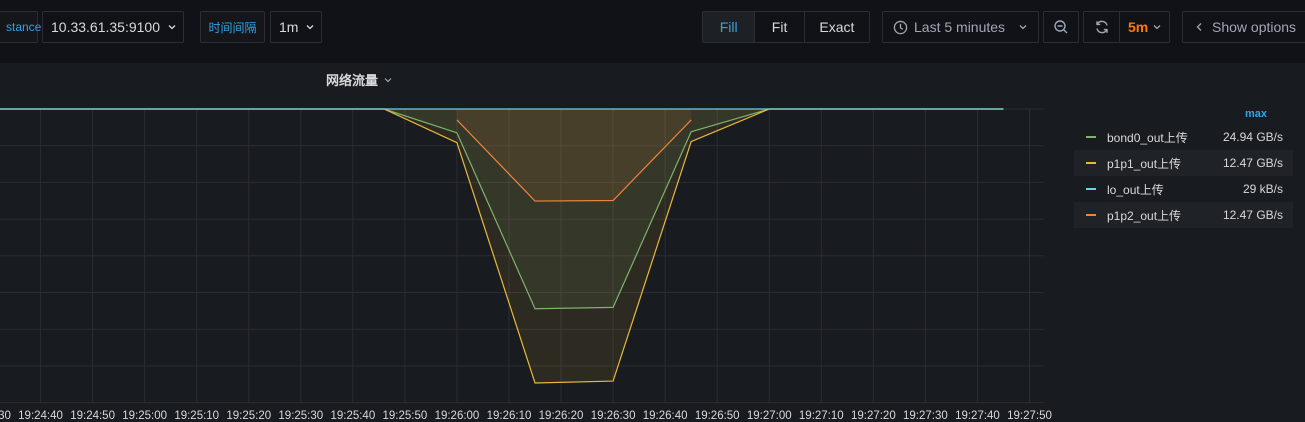  What do you see at coordinates (561, 416) in the screenshot?
I see `x-tick-label: 19:26:20` at bounding box center [561, 416].